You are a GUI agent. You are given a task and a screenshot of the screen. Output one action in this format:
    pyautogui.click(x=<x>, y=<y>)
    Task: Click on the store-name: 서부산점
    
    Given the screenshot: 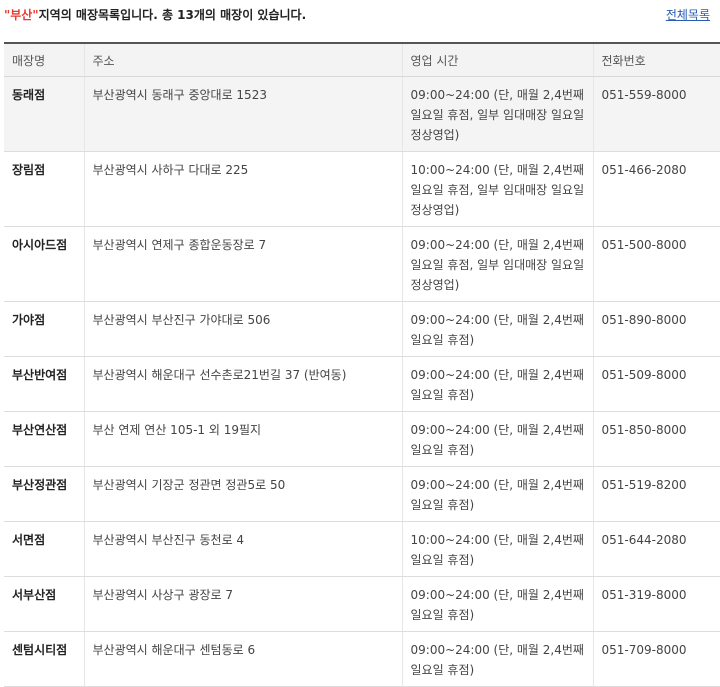 What is the action you would take?
    pyautogui.click(x=44, y=604)
    